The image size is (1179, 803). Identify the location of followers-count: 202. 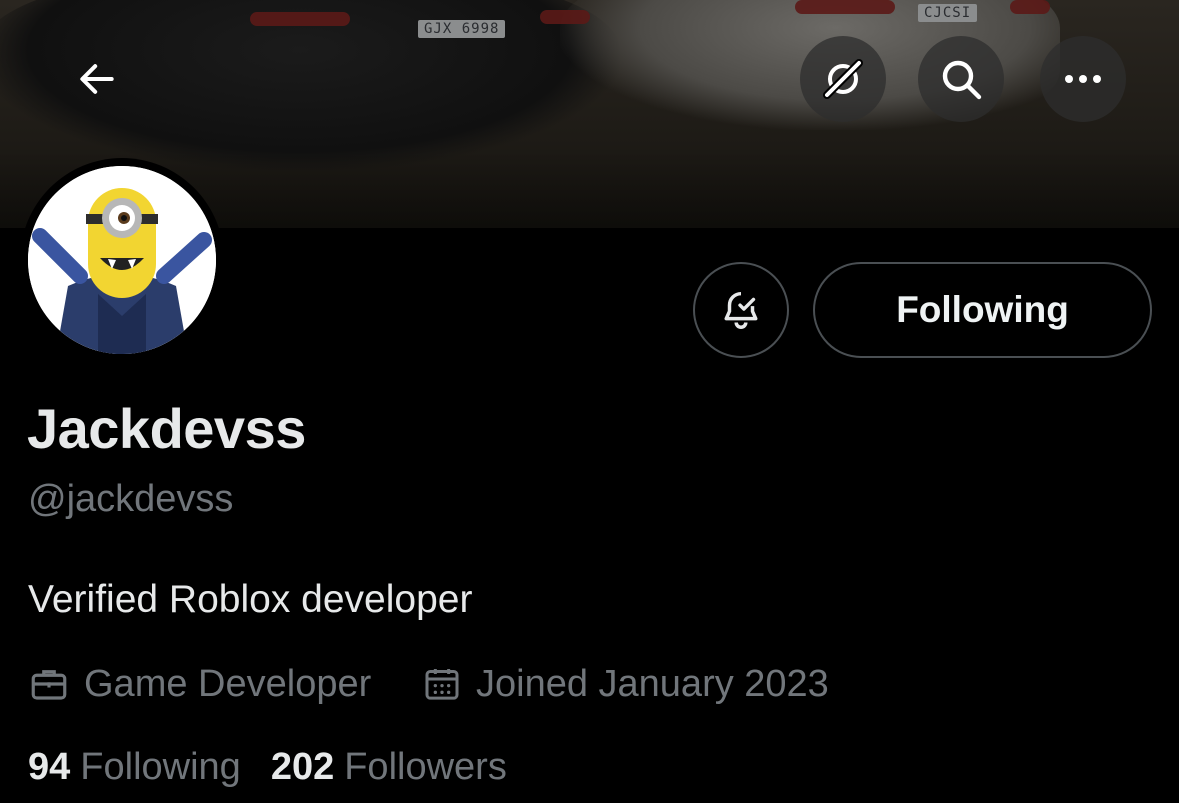
(302, 767).